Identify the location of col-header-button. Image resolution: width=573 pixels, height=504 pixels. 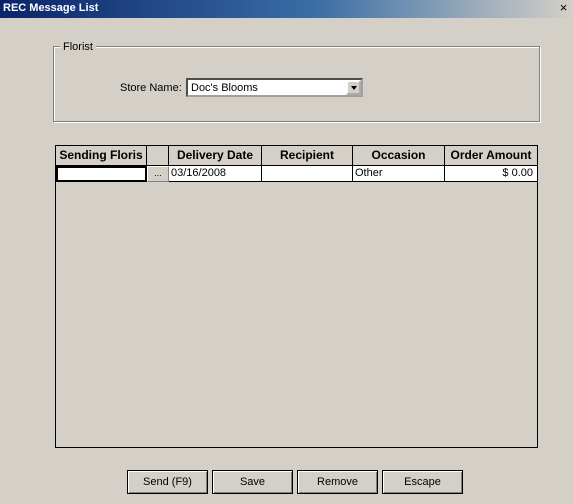
(158, 156).